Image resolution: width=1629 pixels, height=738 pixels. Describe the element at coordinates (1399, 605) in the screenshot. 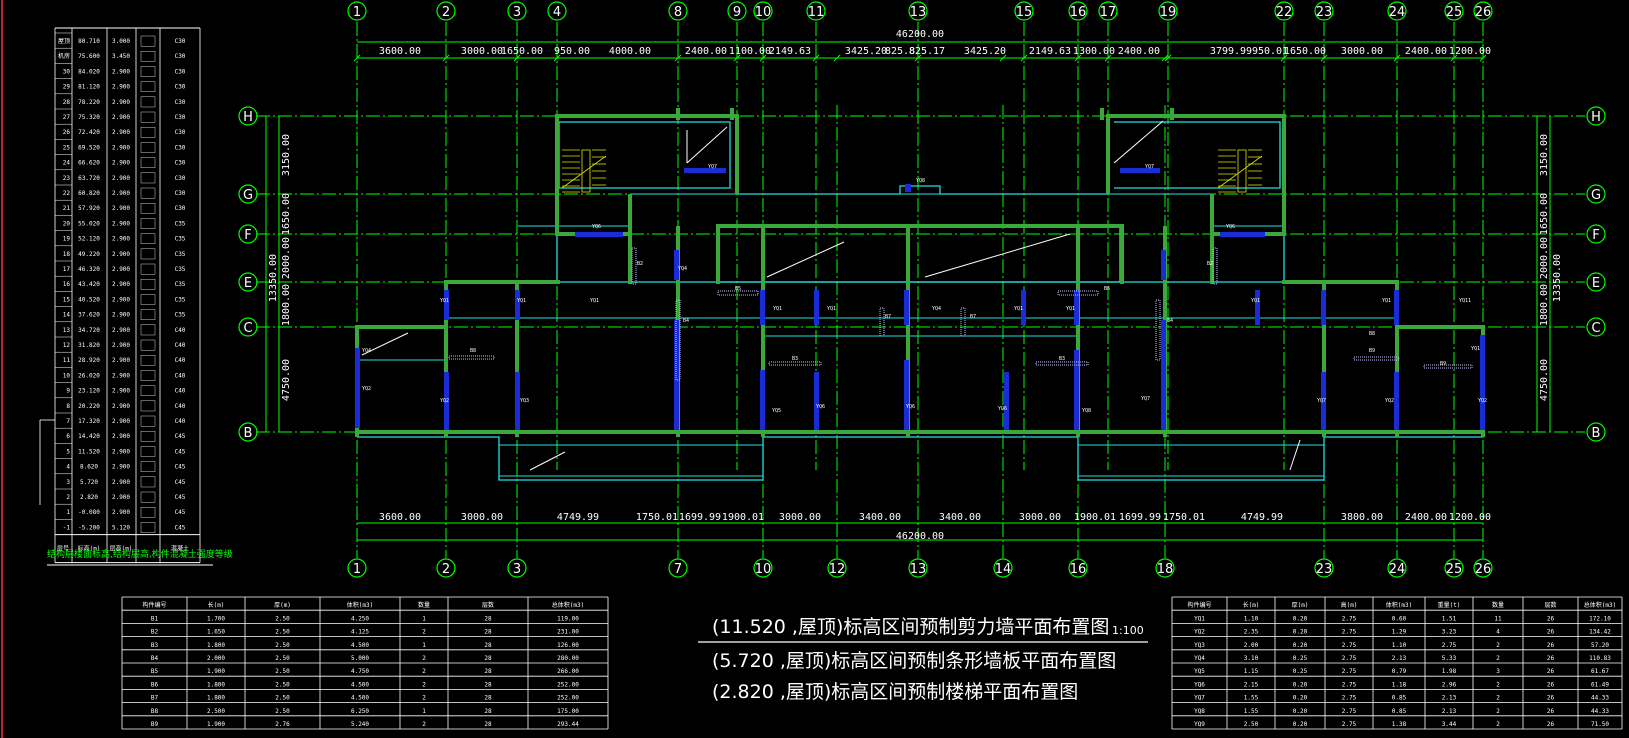

I see `svg-text: 体积(m3)` at that location.